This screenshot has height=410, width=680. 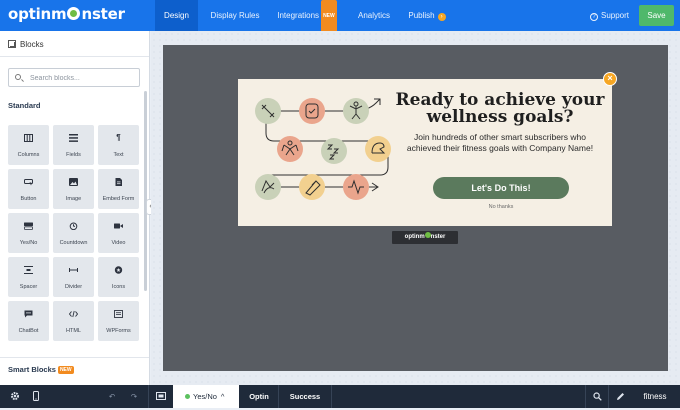 What do you see at coordinates (305, 396) in the screenshot?
I see `view-success: Success` at bounding box center [305, 396].